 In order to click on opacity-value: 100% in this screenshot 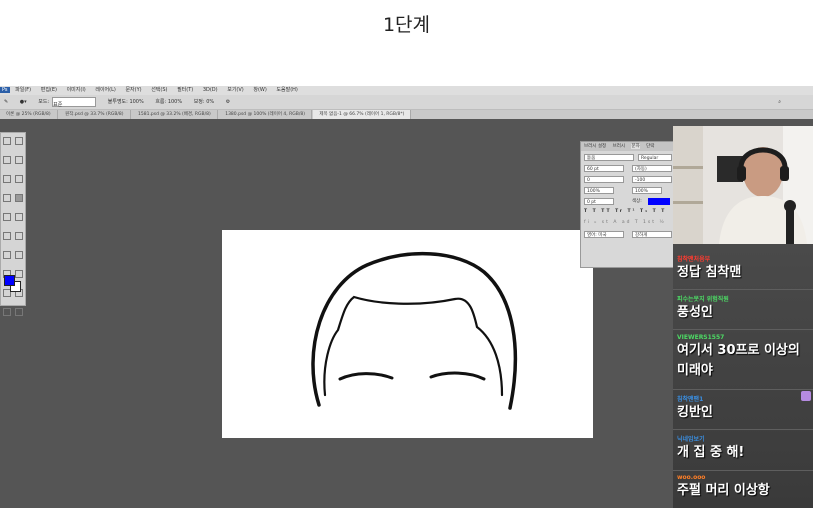, I will do `click(136, 102)`.